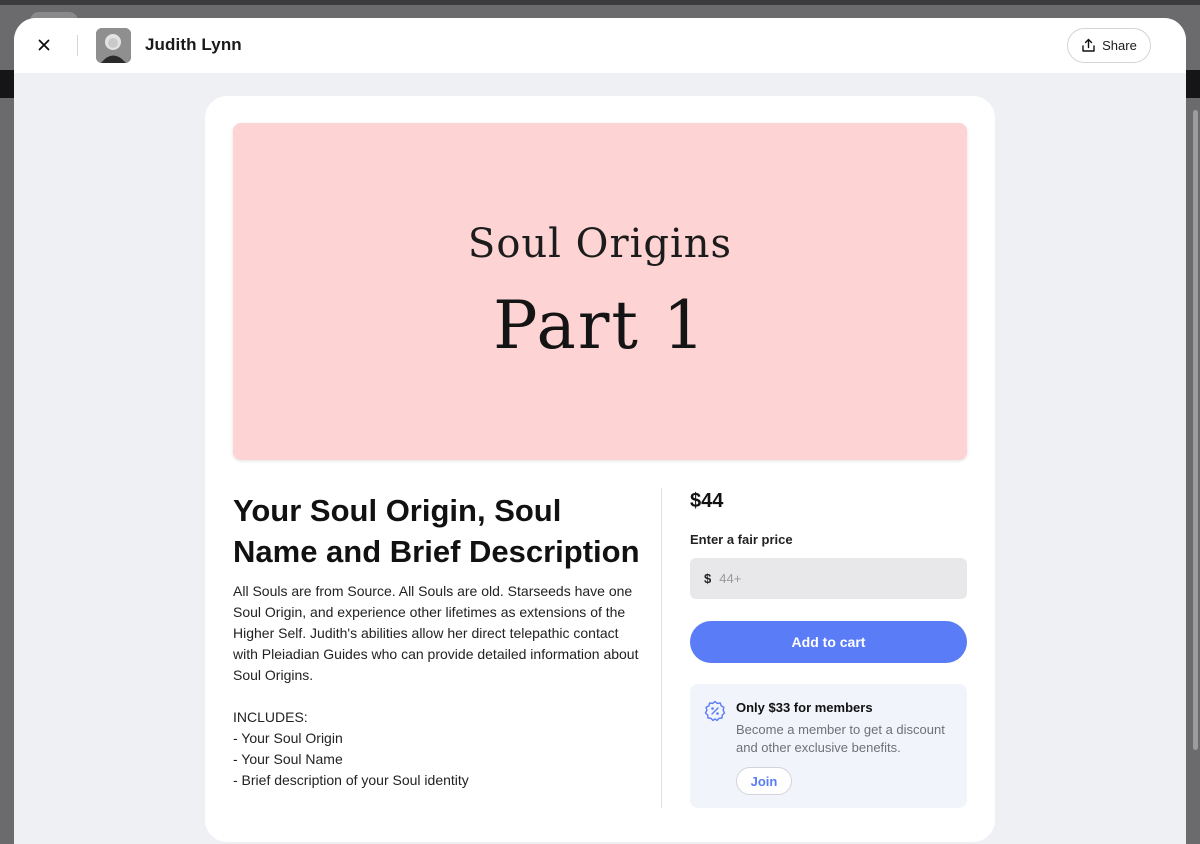 This screenshot has width=1200, height=844. What do you see at coordinates (661, 648) in the screenshot?
I see `column-divider` at bounding box center [661, 648].